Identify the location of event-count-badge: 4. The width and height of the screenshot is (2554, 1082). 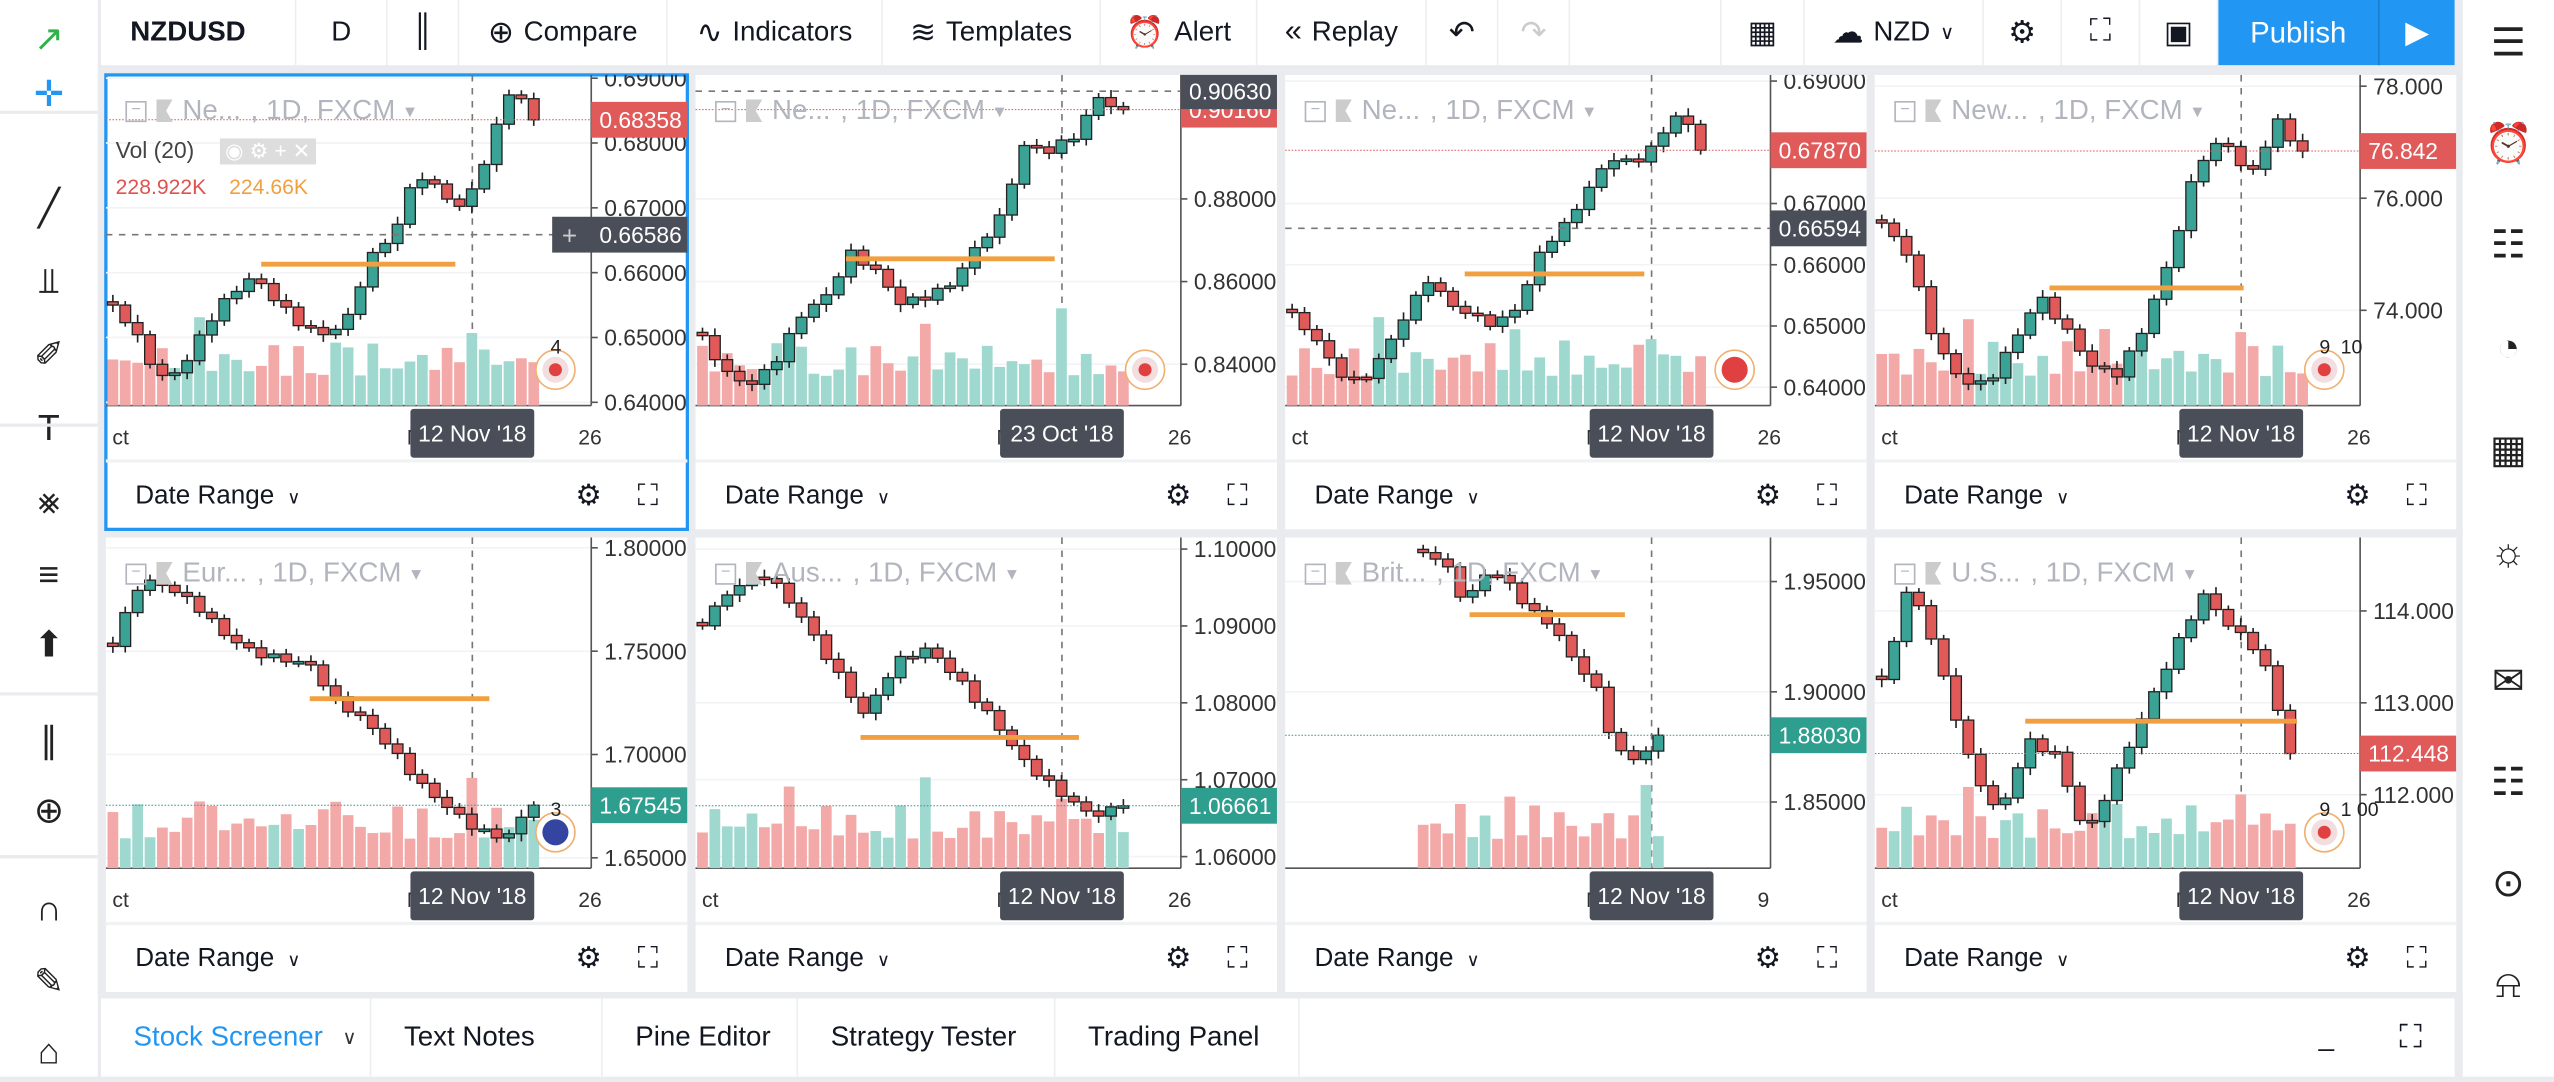
(556, 347).